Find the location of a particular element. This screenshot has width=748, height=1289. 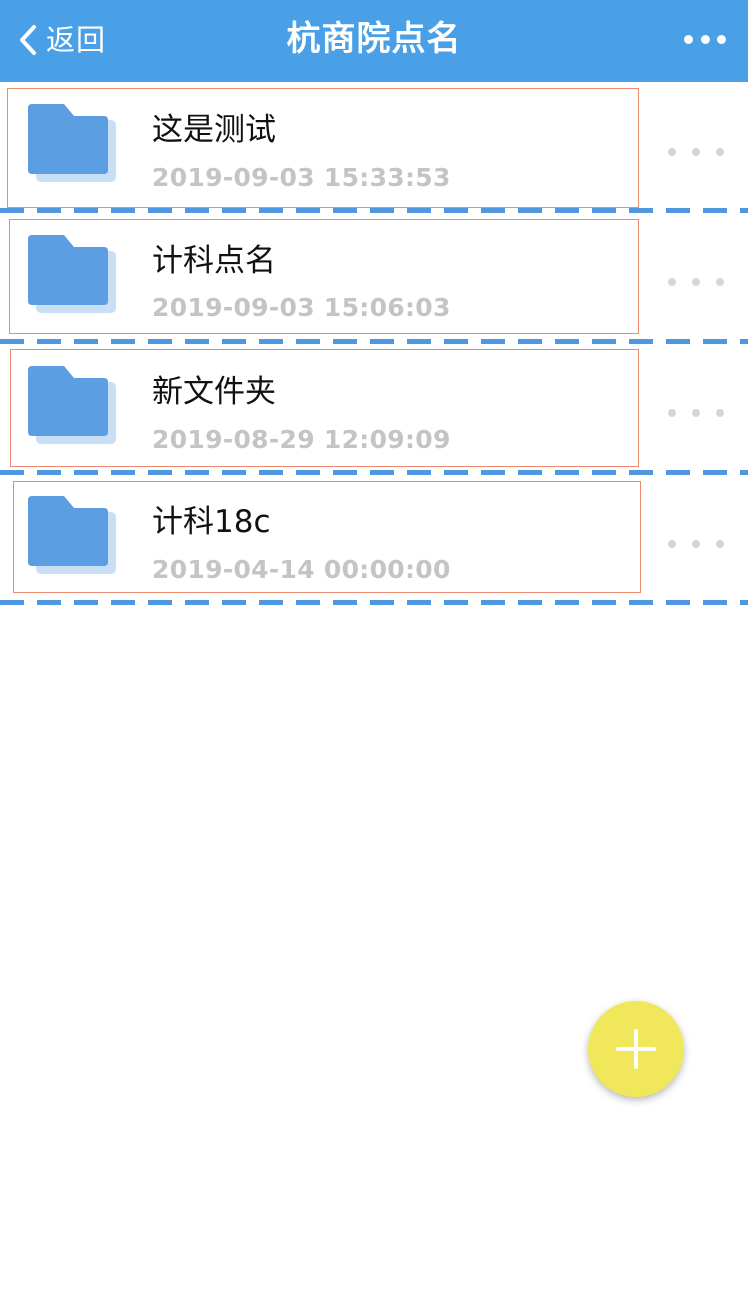

folder-date: 2019-09-03 15:06:03 is located at coordinates (301, 307).